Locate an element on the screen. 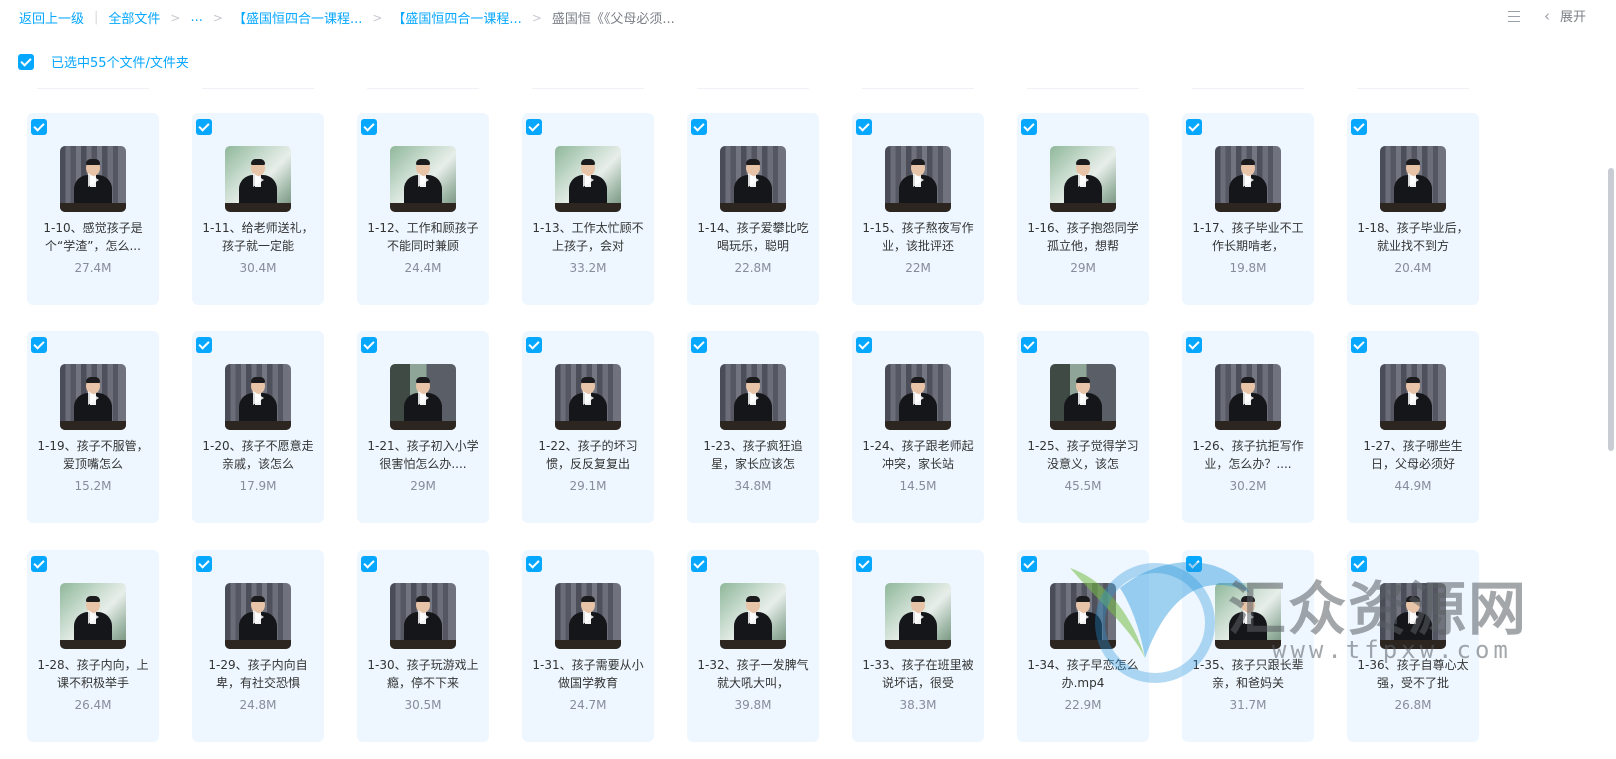  file-card: 1-19、孩子不服管，爱顶嘴怎么 15.2M is located at coordinates (93, 427).